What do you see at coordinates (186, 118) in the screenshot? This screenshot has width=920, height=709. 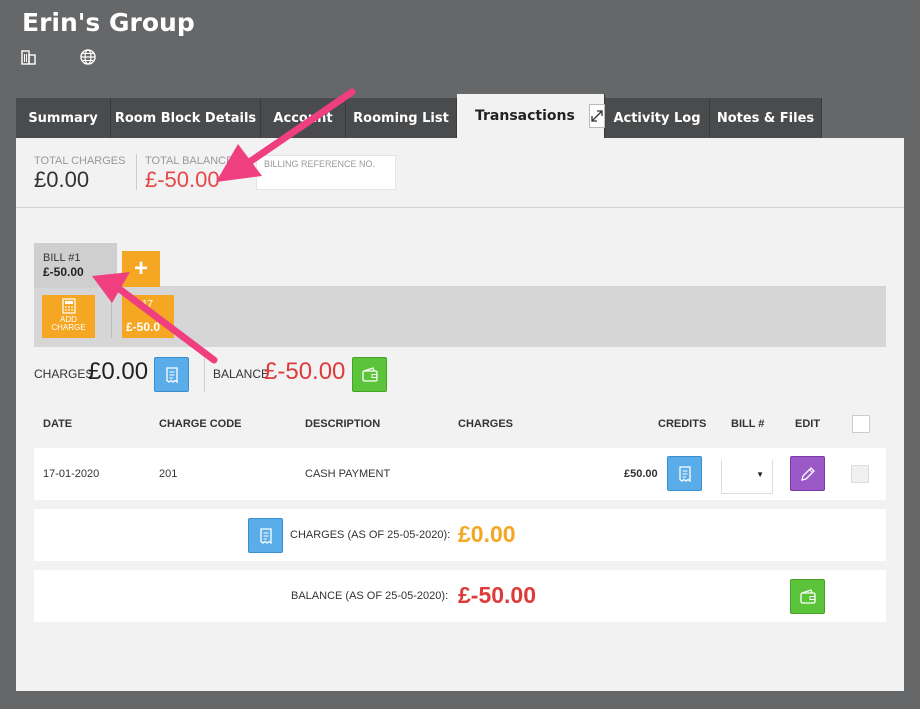 I see `tab-room-block-details: Room Block Details` at bounding box center [186, 118].